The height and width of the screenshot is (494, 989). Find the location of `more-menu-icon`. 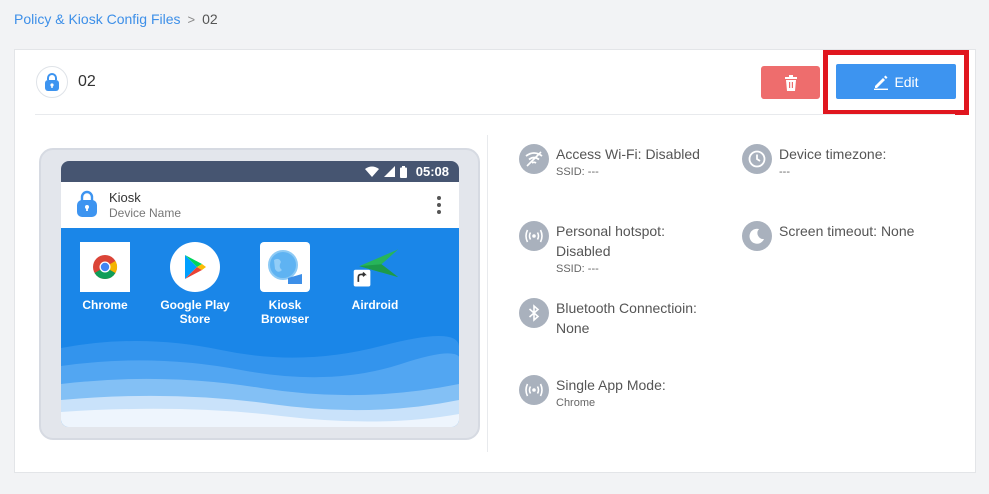

more-menu-icon is located at coordinates (439, 205).